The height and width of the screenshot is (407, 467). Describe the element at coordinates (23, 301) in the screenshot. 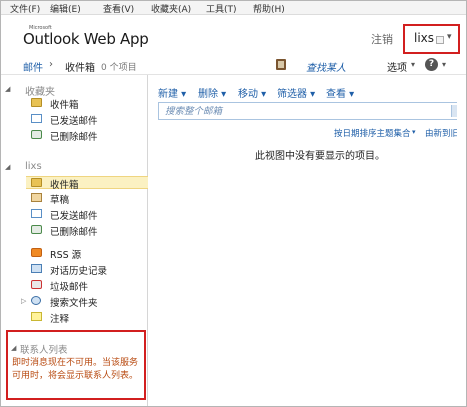

I see `expand-triangle-icon: ▷` at that location.